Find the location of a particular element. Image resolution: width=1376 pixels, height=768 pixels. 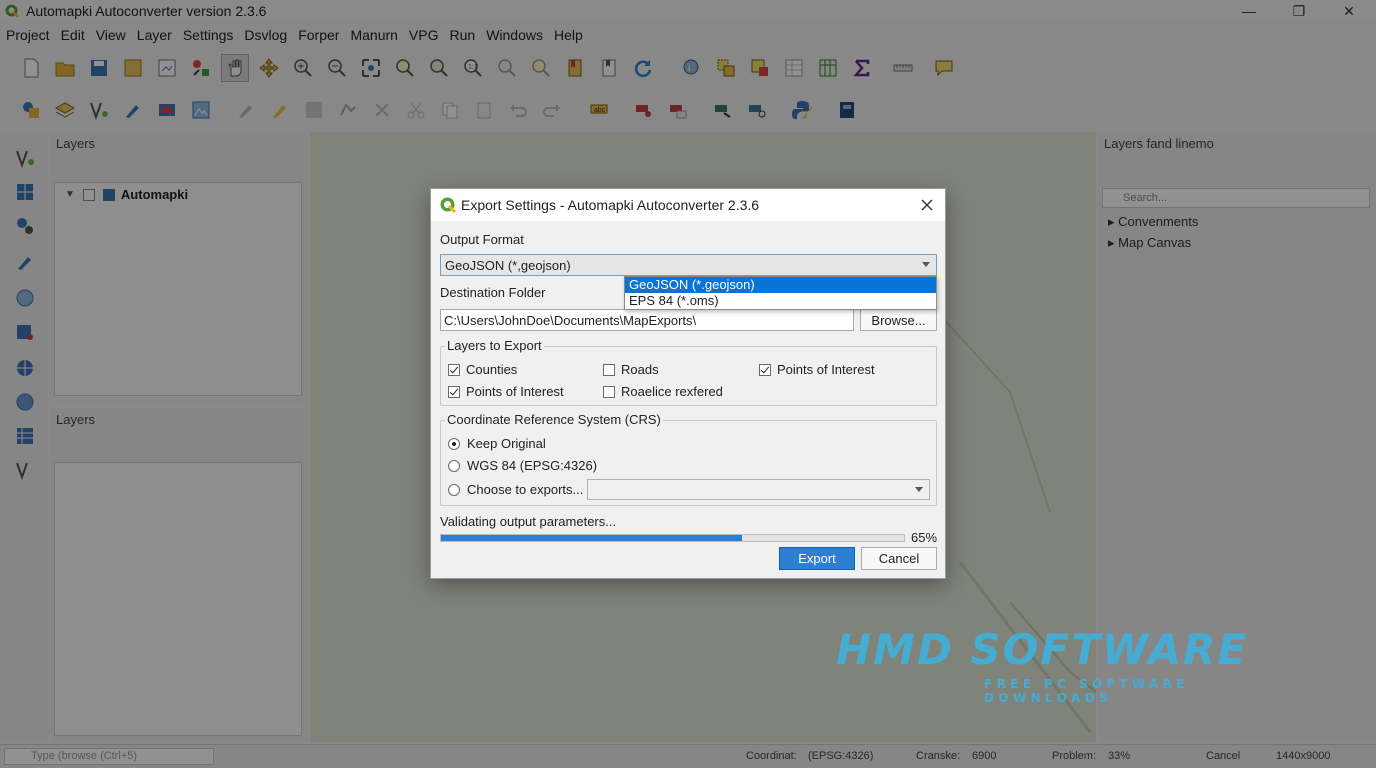

crs-custom-select is located at coordinates (758, 489).